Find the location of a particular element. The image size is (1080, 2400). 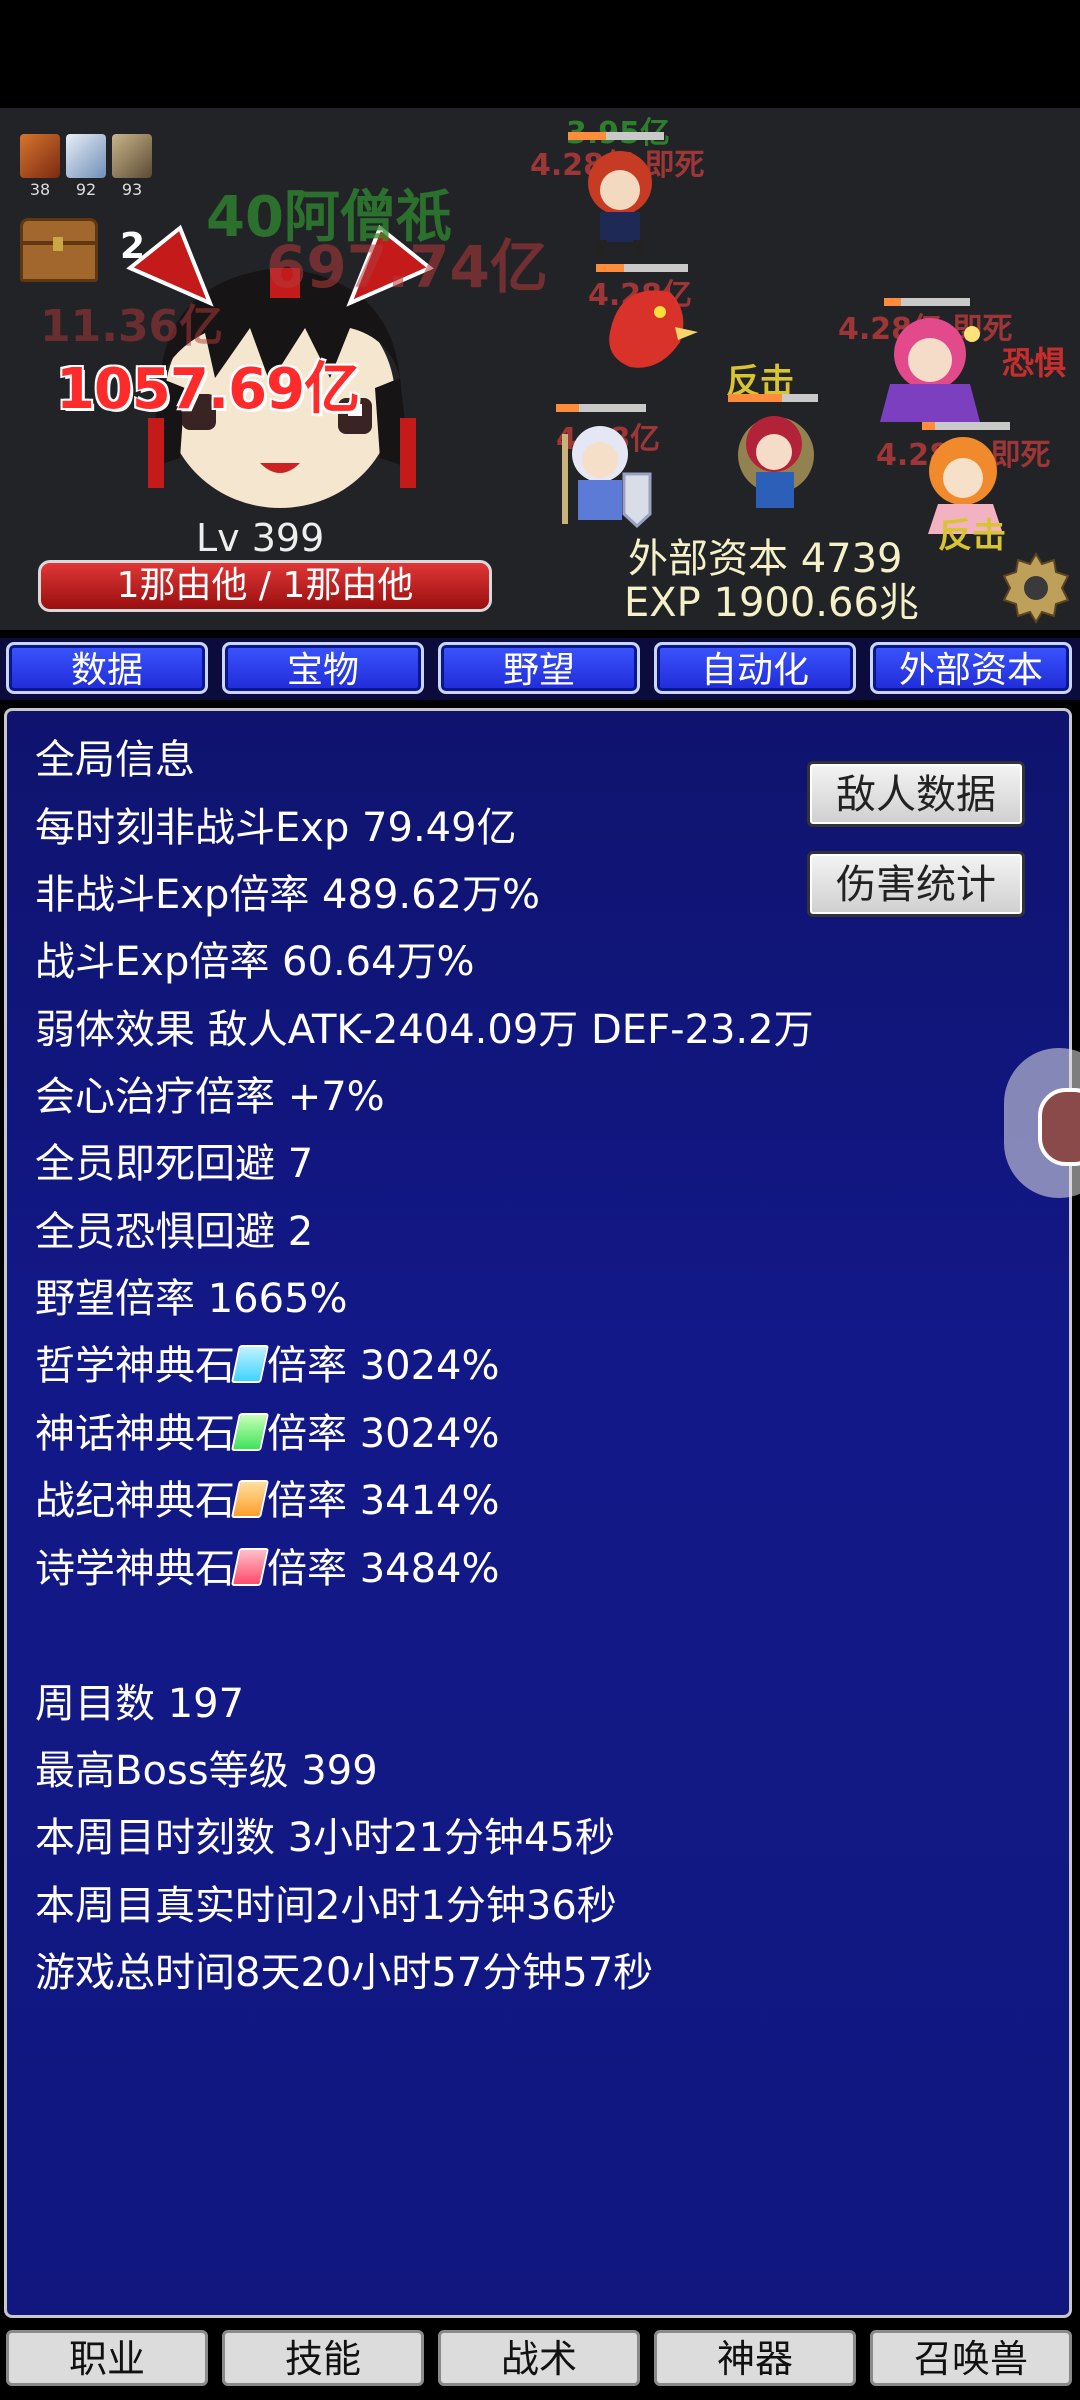

enemy-4-hpbar is located at coordinates (601, 408).